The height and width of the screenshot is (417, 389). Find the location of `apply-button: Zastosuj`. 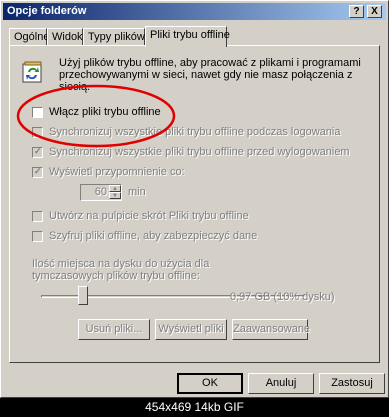

apply-button: Zastosuj is located at coordinates (352, 383).